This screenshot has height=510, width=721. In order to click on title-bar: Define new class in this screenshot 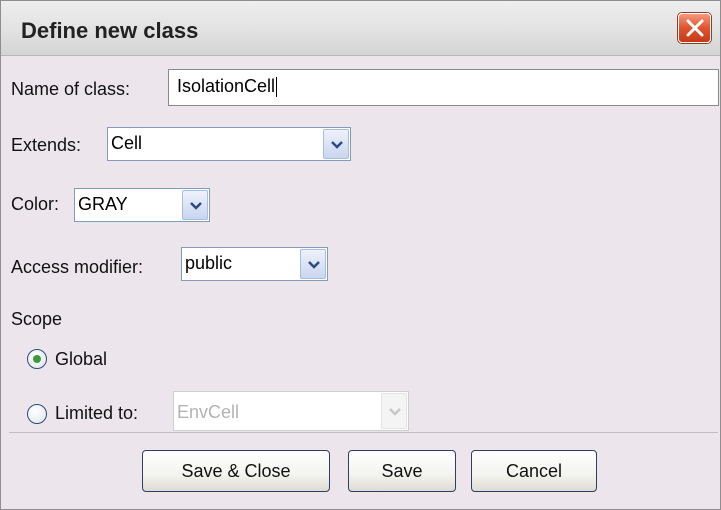, I will do `click(360, 28)`.